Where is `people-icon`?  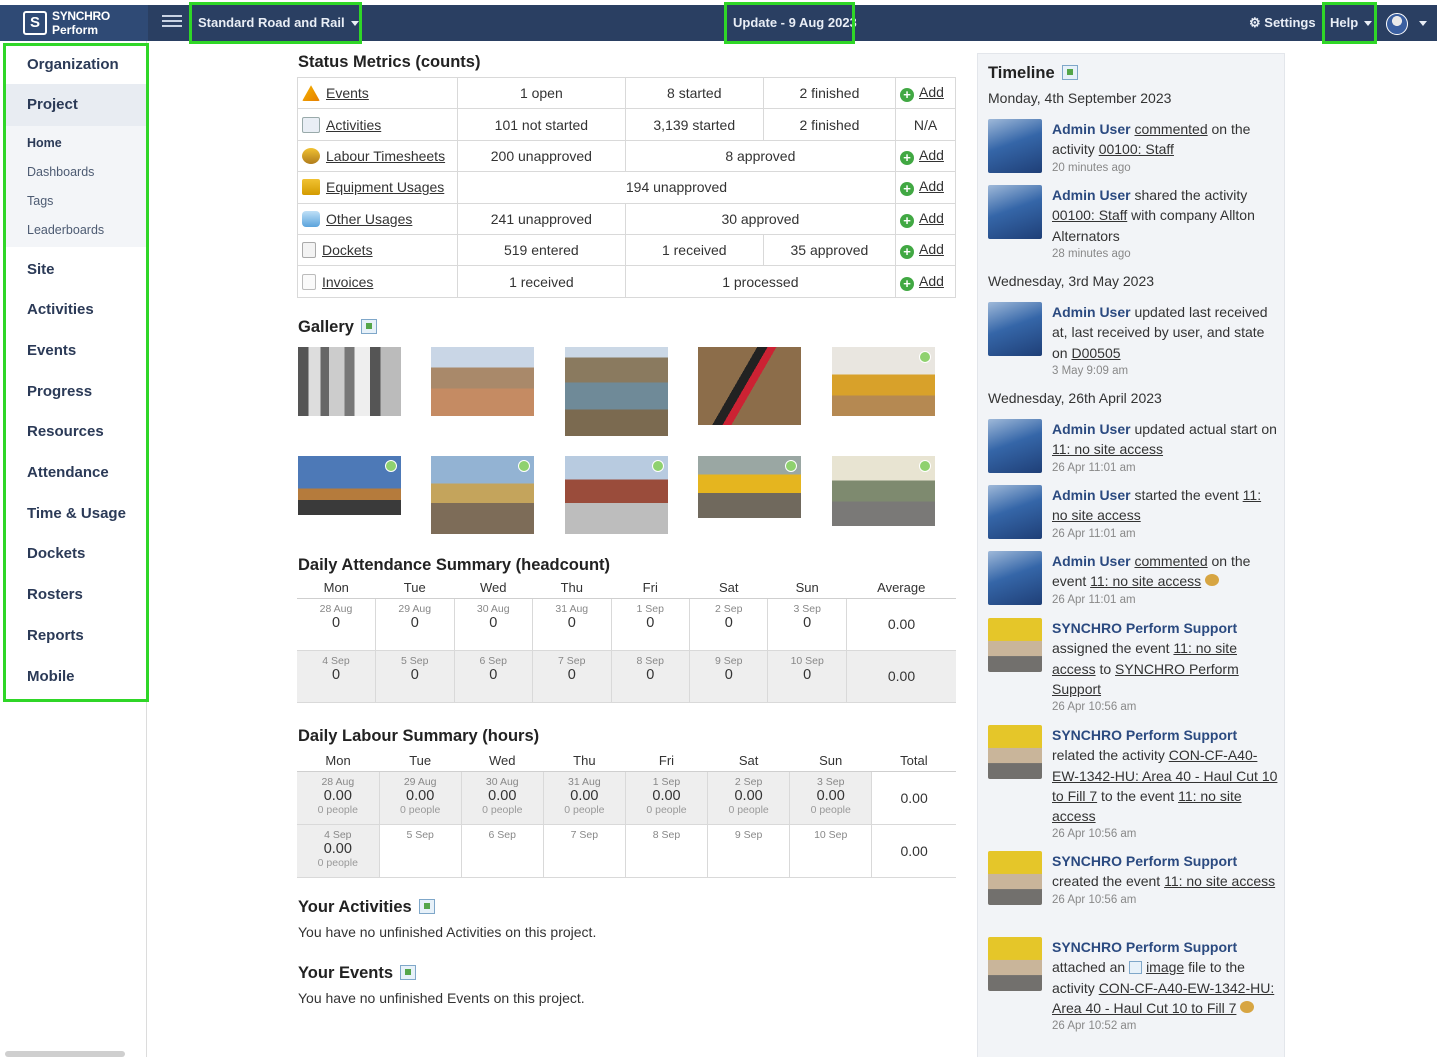 people-icon is located at coordinates (1212, 580).